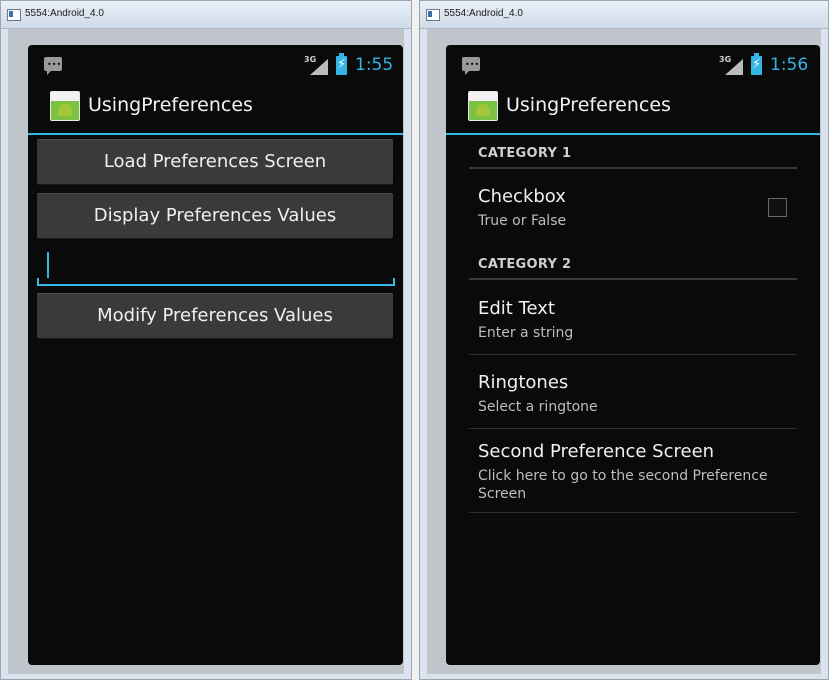 This screenshot has height=680, width=829. What do you see at coordinates (523, 382) in the screenshot?
I see `pref-title: Ringtones` at bounding box center [523, 382].